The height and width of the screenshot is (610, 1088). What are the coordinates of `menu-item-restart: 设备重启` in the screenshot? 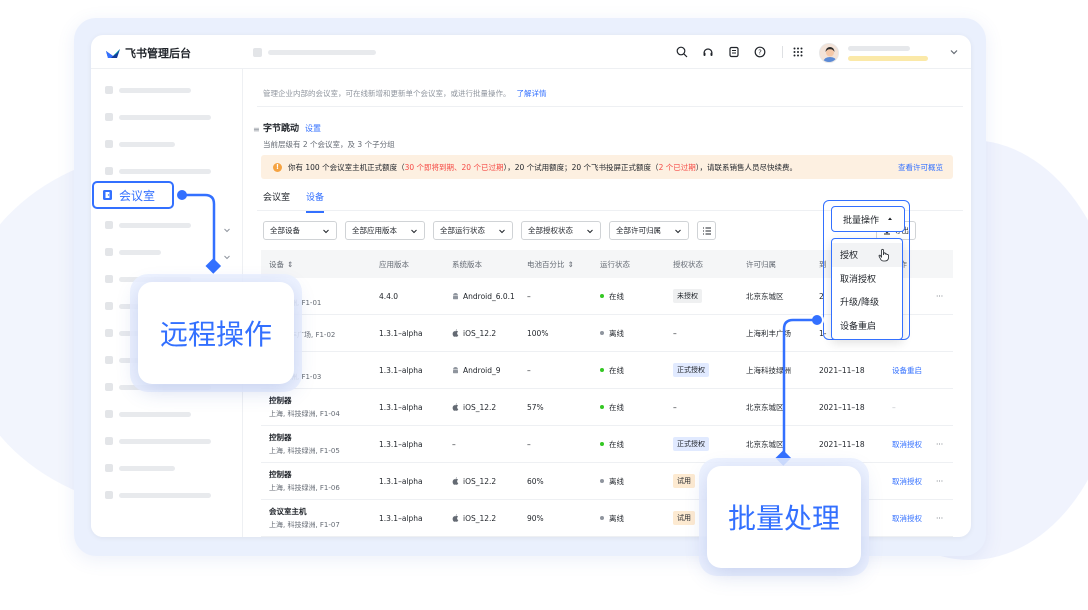 It's located at (867, 326).